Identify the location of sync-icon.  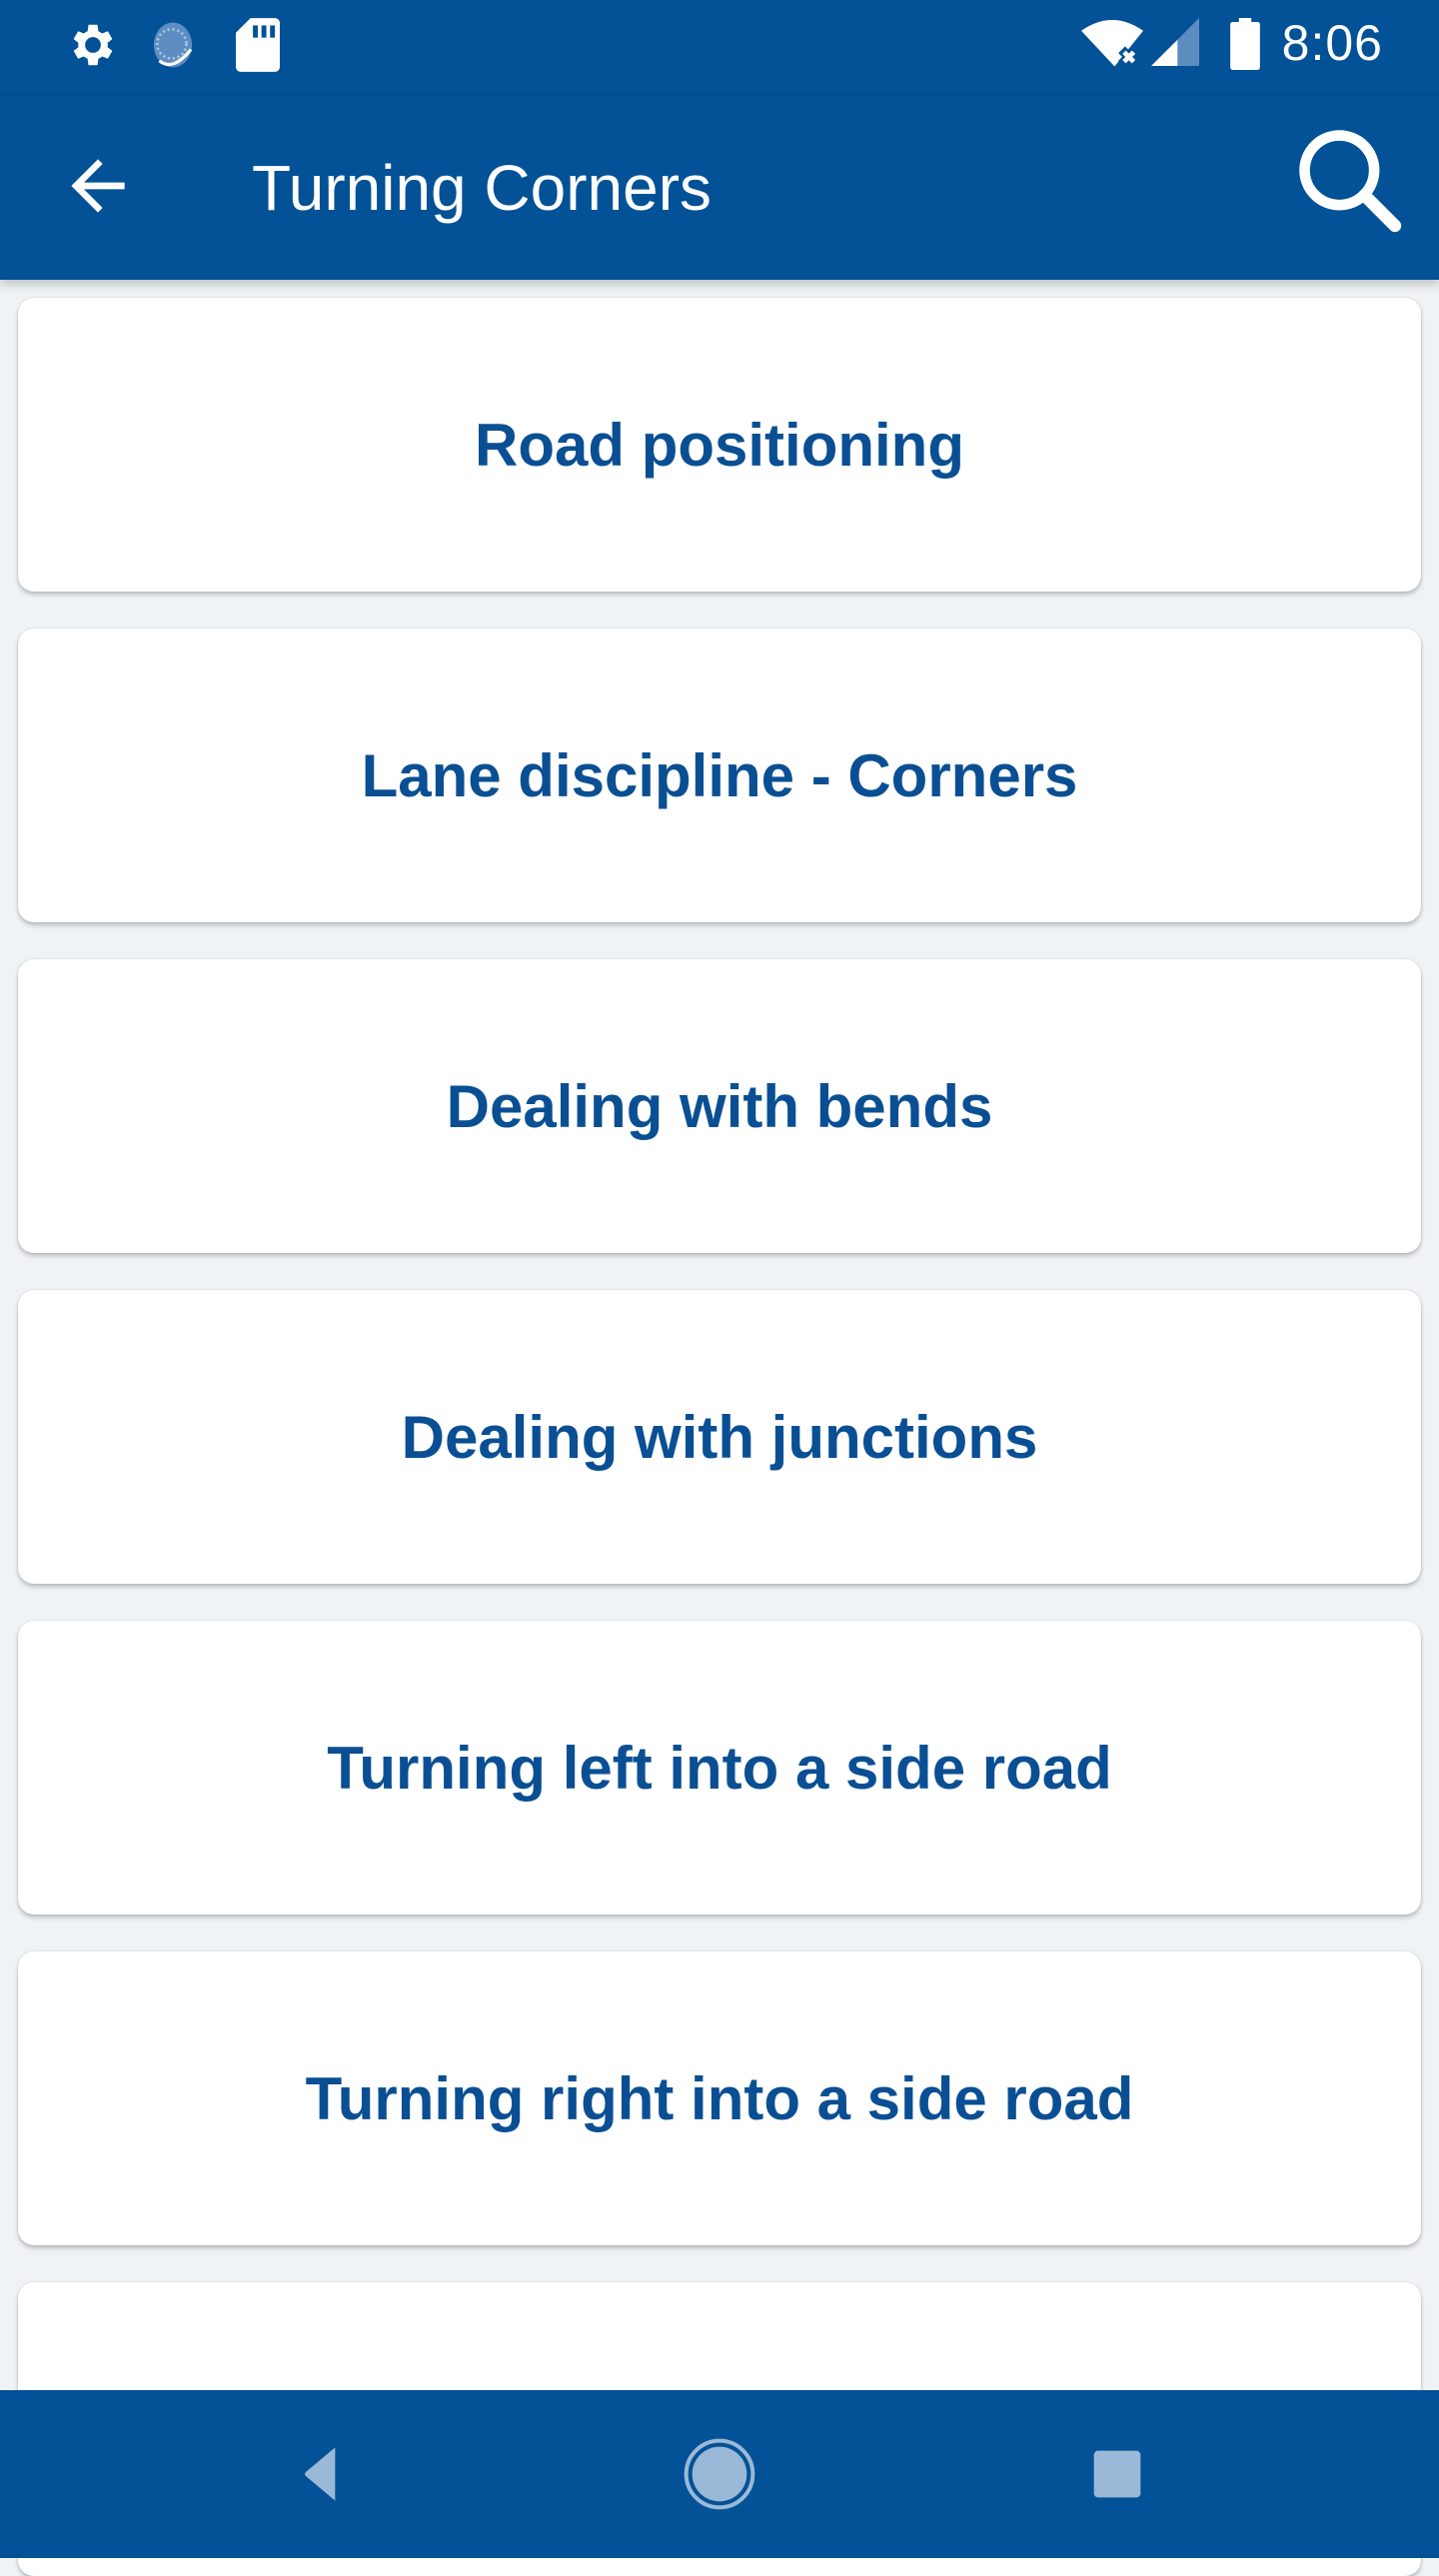
(173, 47).